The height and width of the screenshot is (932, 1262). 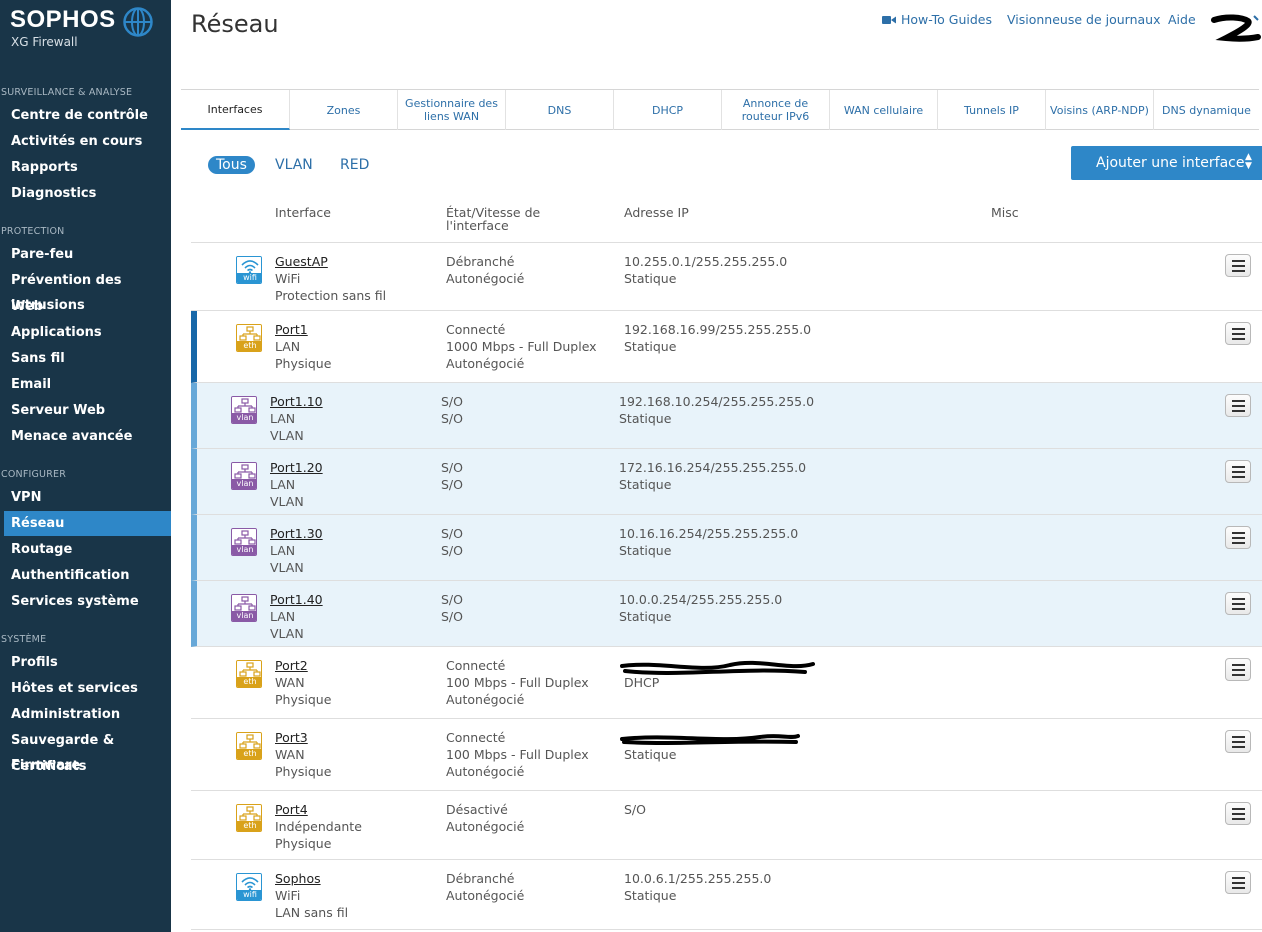 What do you see at coordinates (992, 110) in the screenshot?
I see `tab-ip-tunnels: Tunnels IP` at bounding box center [992, 110].